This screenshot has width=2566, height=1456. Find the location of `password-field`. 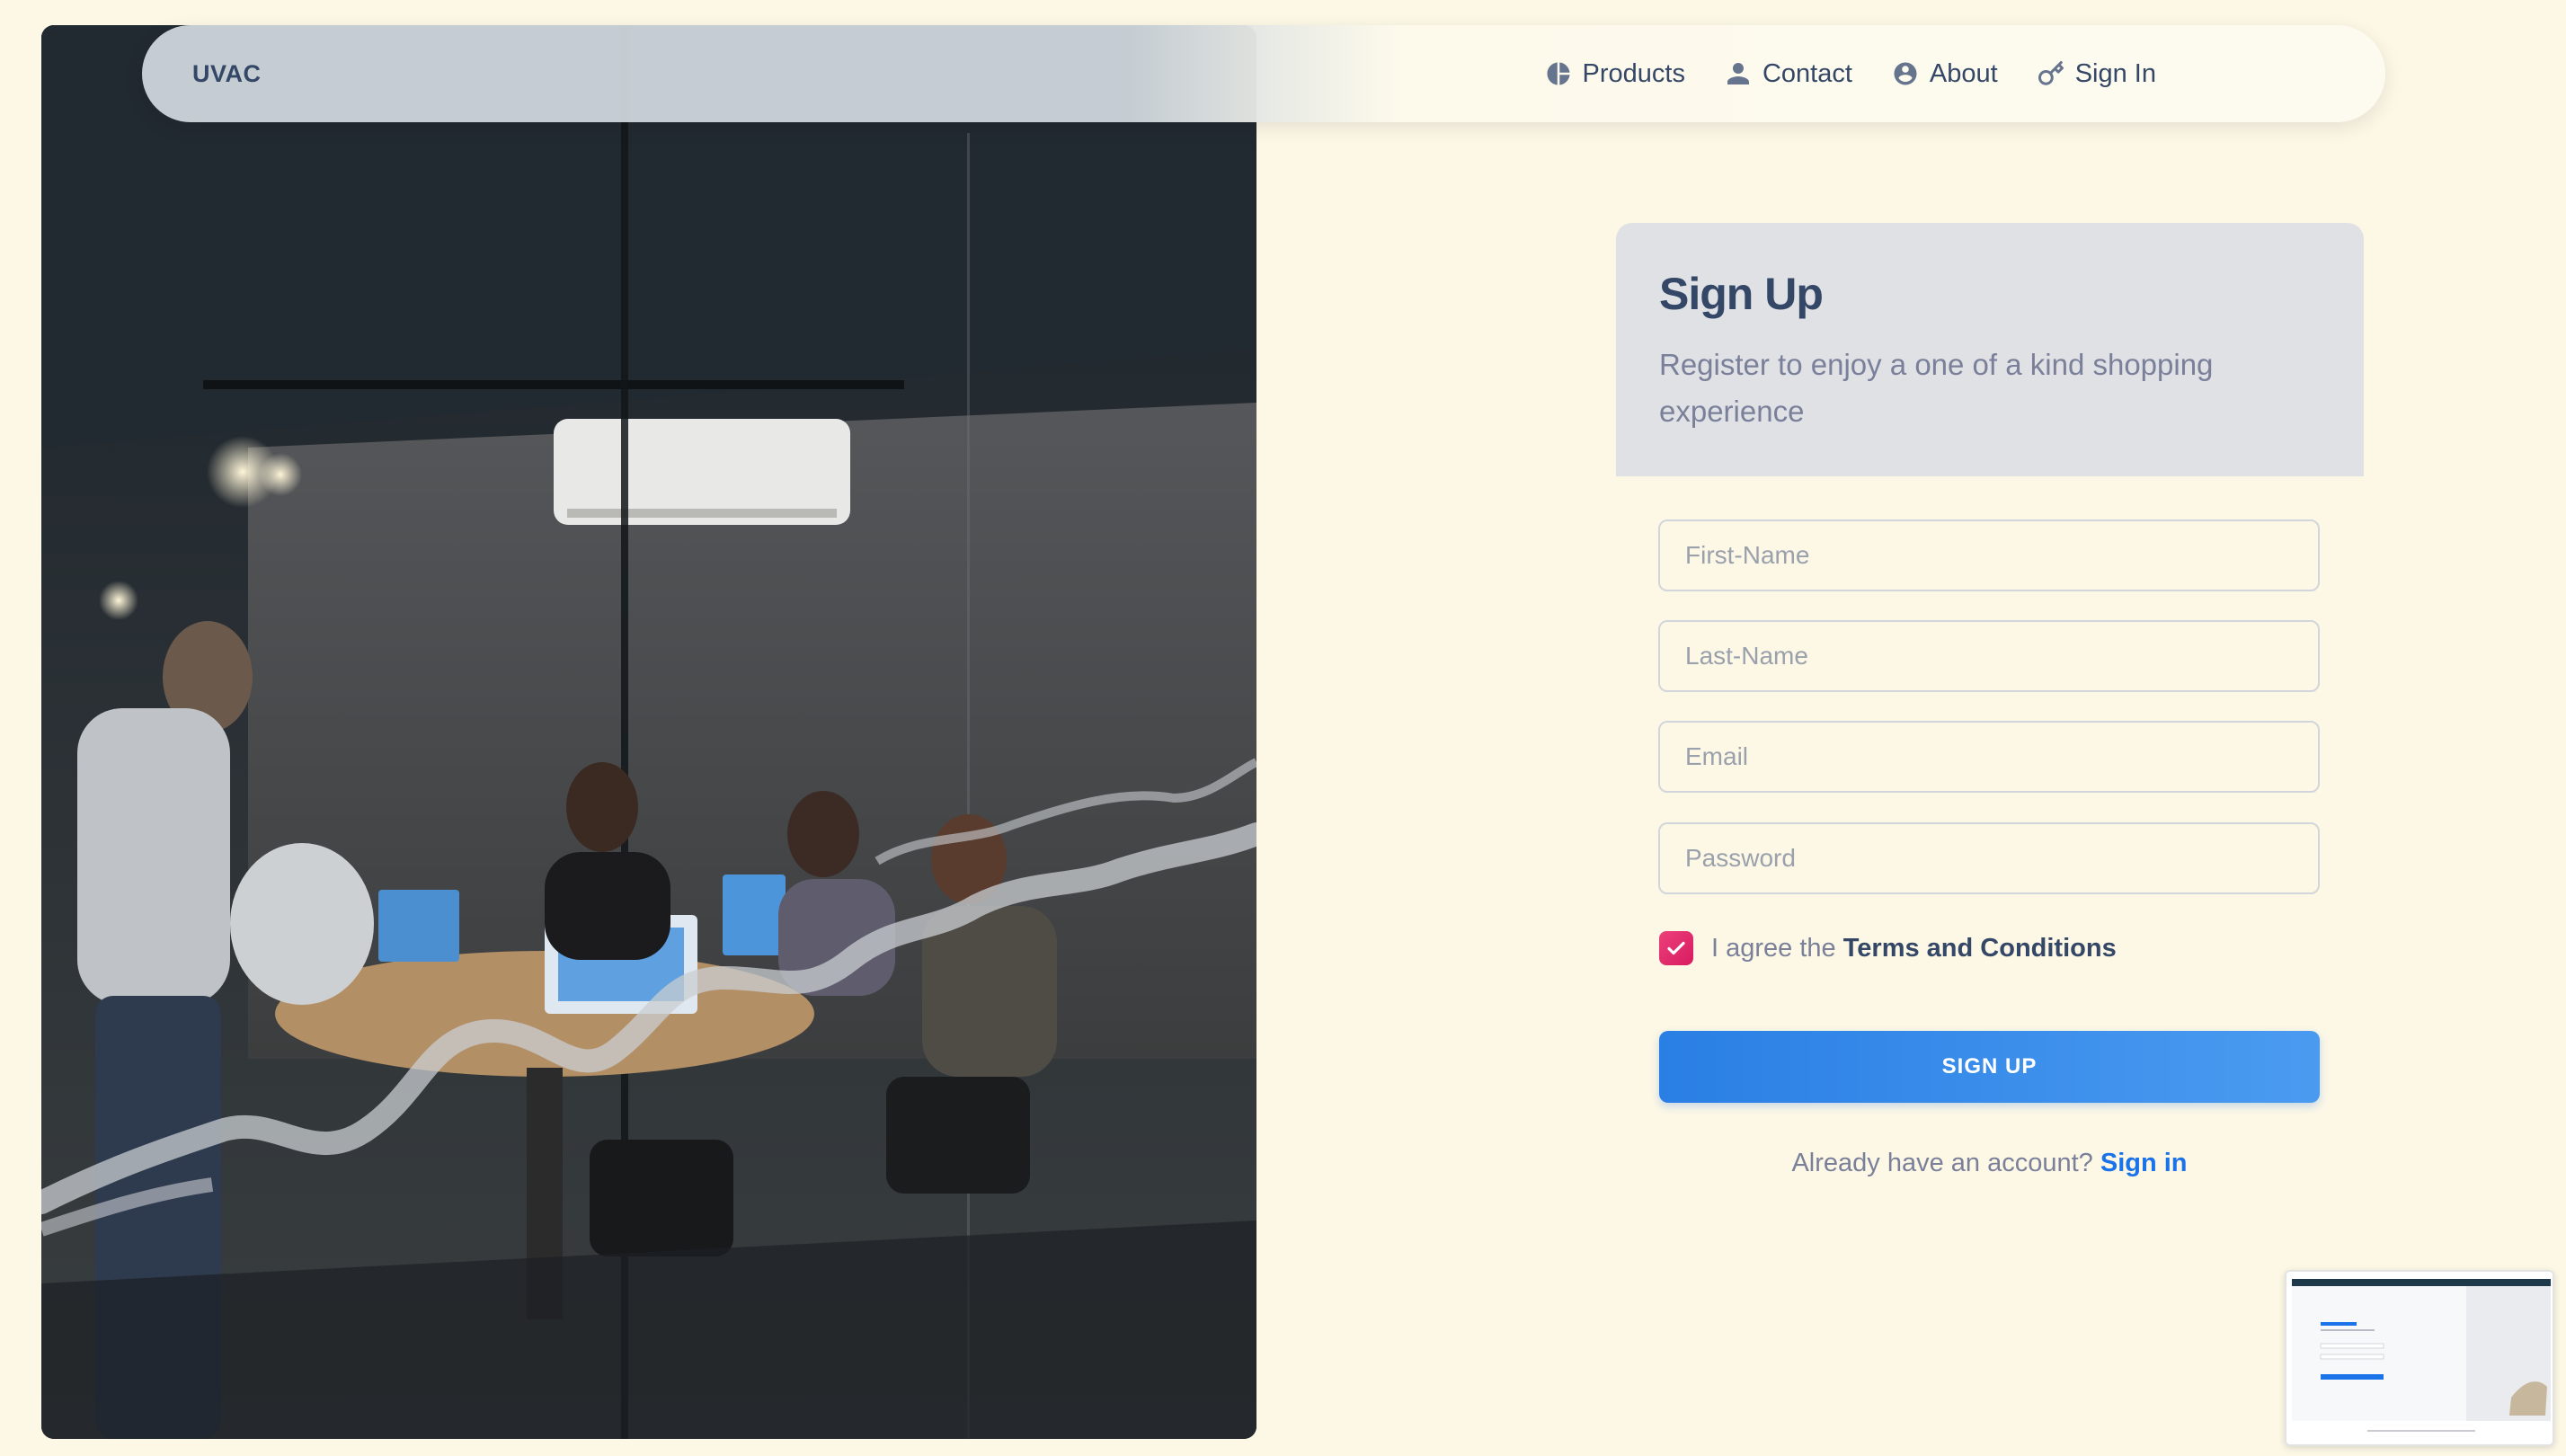

password-field is located at coordinates (1989, 858).